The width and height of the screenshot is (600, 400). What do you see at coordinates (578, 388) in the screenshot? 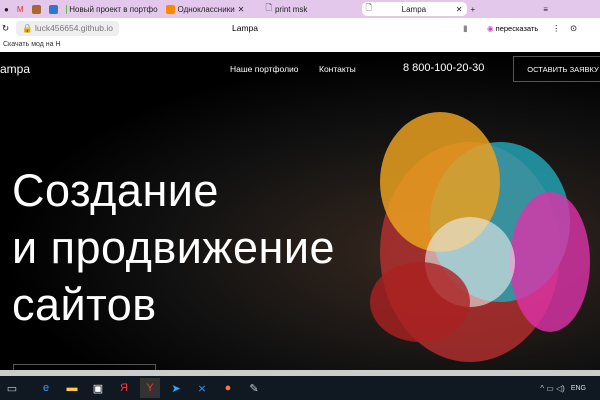
I see `language-indicator: ENG` at bounding box center [578, 388].